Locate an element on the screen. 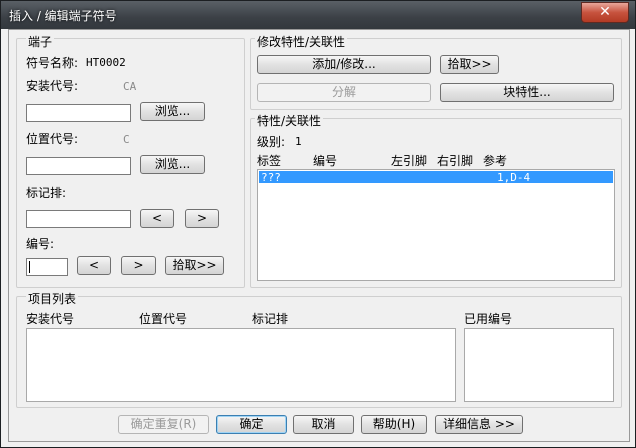 The height and width of the screenshot is (448, 636). close-button: ✕ is located at coordinates (605, 12).